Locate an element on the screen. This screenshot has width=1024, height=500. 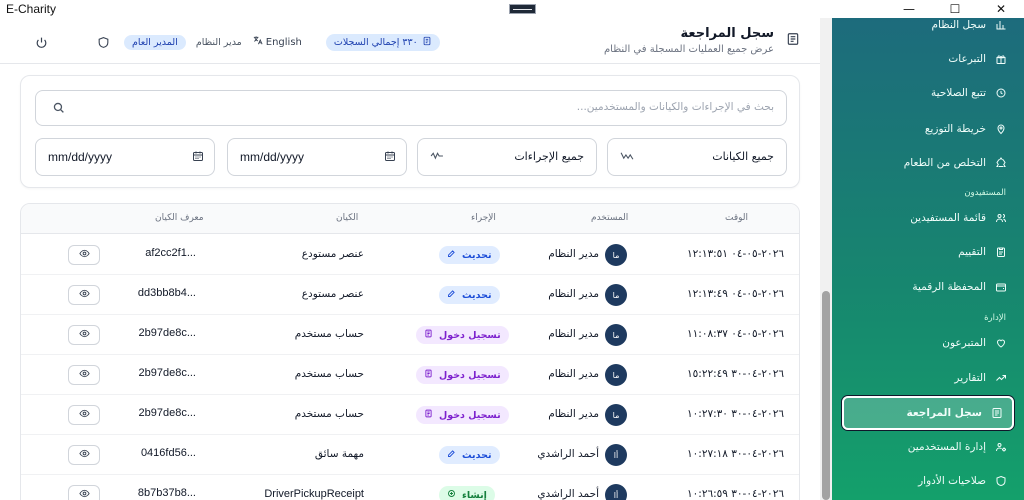
records-count-badge: ٣٣٠ إجمالي السجلات is located at coordinates (382, 42).